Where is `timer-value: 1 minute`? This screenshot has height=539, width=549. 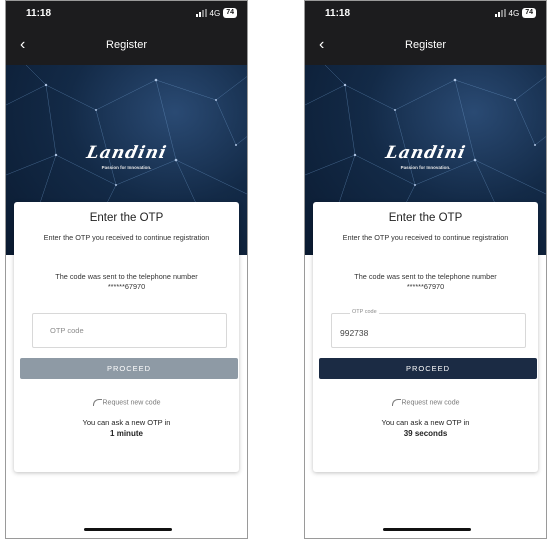
timer-value: 1 minute is located at coordinates (126, 433).